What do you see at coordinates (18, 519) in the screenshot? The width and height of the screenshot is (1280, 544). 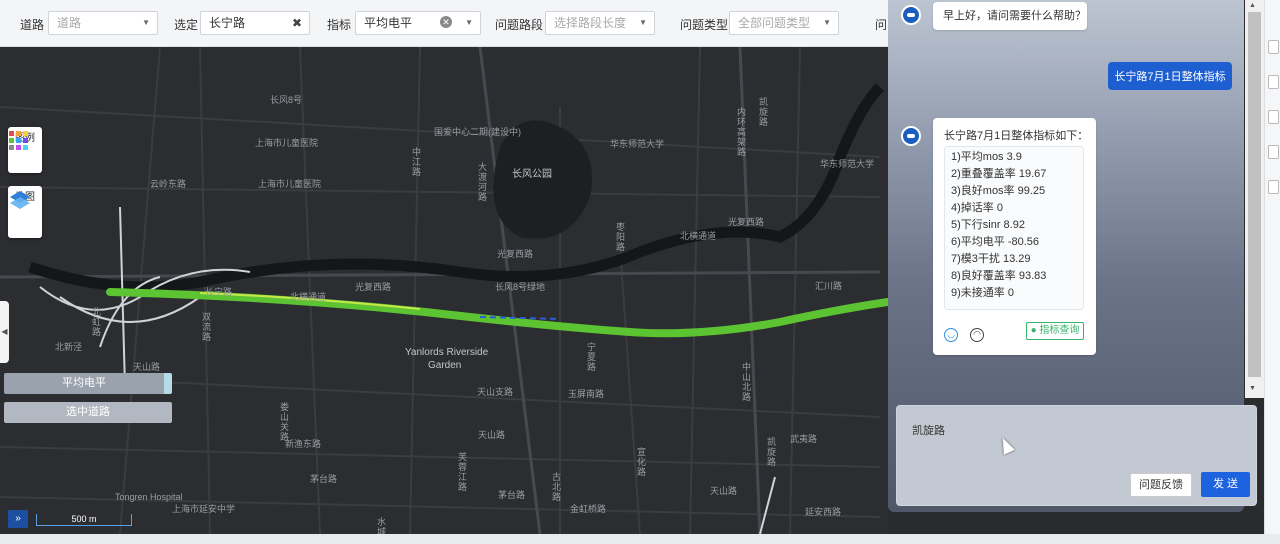 I see `expand-button: »` at bounding box center [18, 519].